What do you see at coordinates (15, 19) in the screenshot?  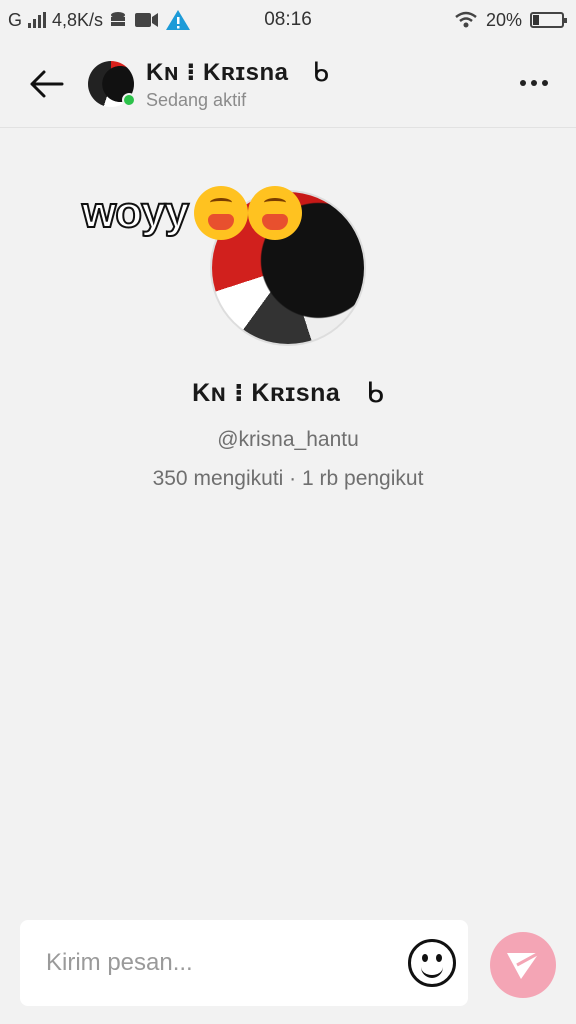 I see `network-type: G` at bounding box center [15, 19].